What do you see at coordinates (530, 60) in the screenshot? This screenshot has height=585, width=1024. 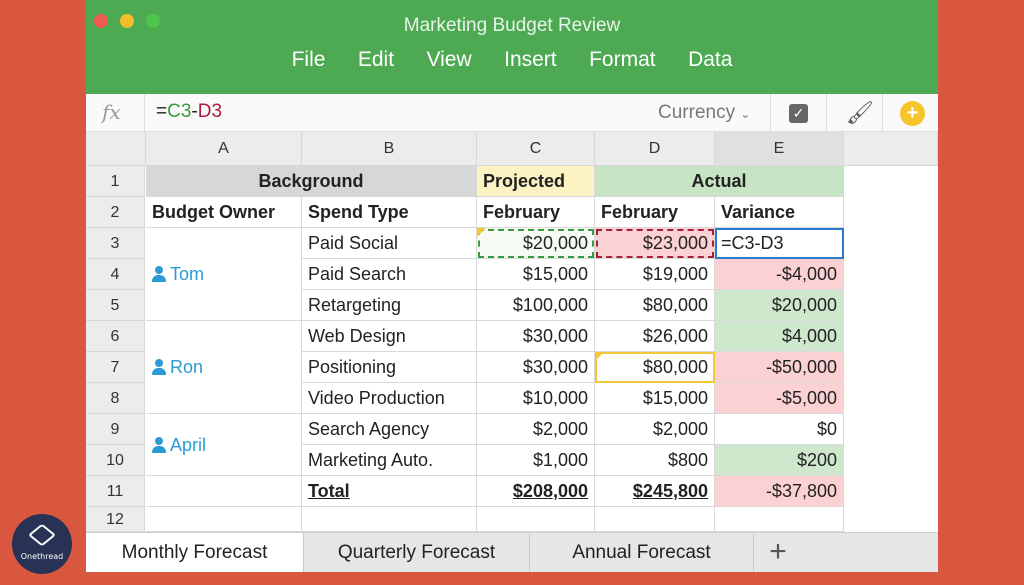 I see `menu-insert: Insert` at bounding box center [530, 60].